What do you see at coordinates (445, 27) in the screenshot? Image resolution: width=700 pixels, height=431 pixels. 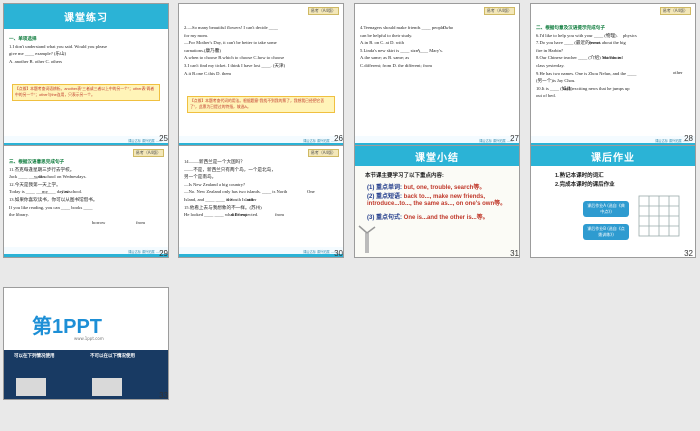 I see `answer-text: D` at bounding box center [445, 27].